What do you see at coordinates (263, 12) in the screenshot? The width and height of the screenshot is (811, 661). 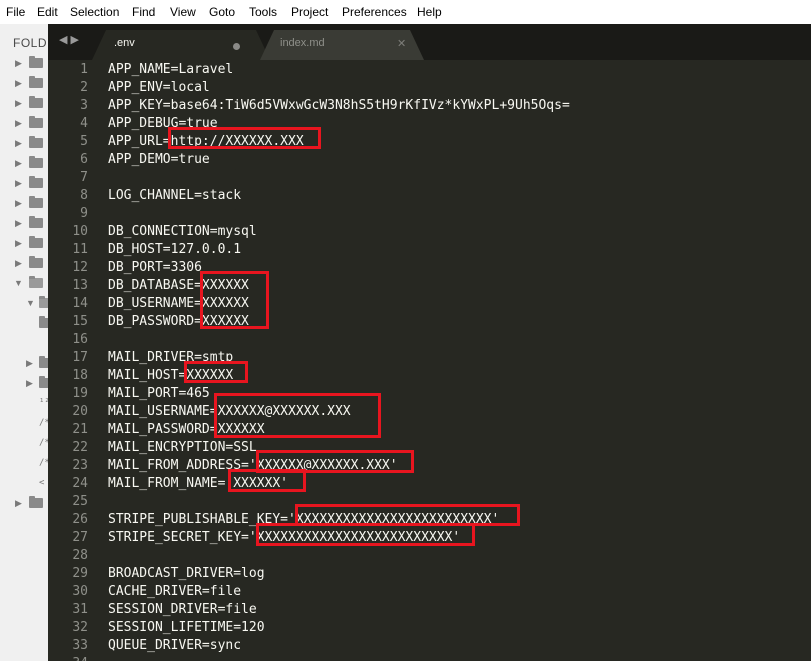 I see `menu-tools: Tools` at bounding box center [263, 12].